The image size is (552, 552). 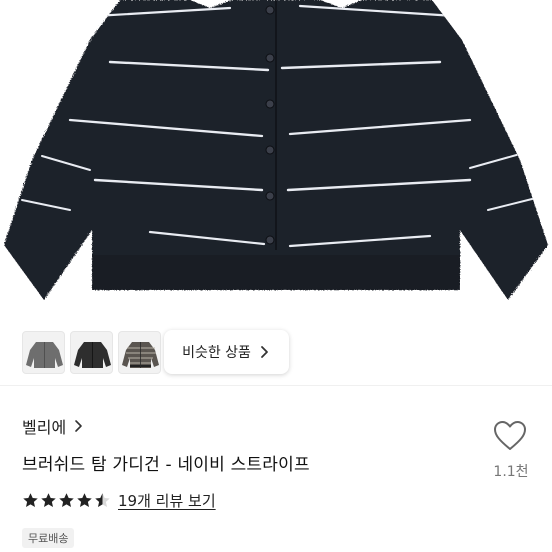 I want to click on product-title: 브러쉬드 탐 가디건 - 네이비 스트라이프, so click(x=166, y=465).